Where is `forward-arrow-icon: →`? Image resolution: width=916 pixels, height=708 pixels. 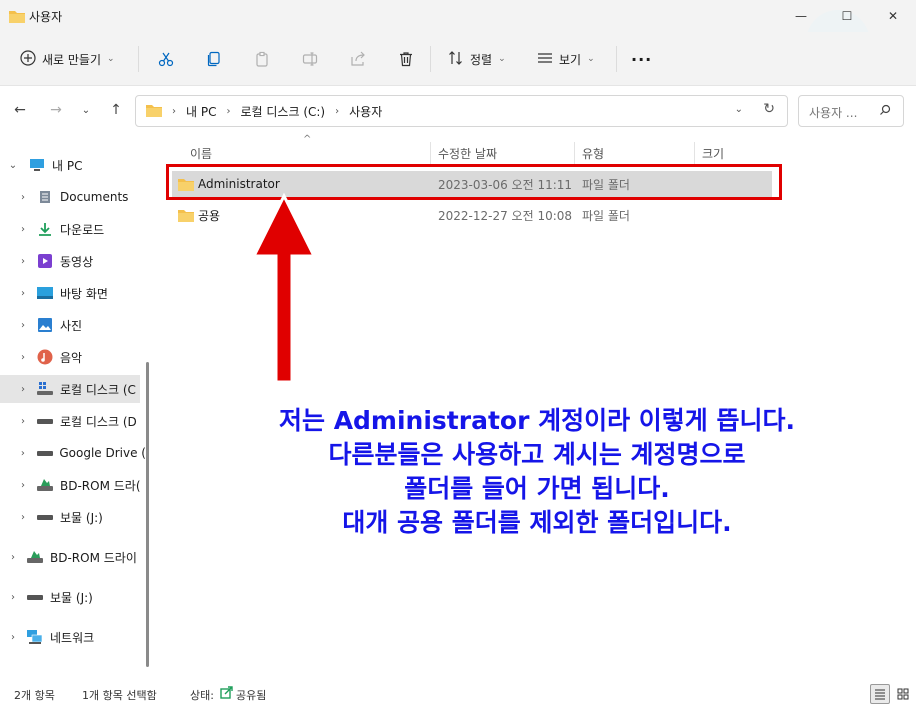
forward-arrow-icon: → is located at coordinates (56, 110).